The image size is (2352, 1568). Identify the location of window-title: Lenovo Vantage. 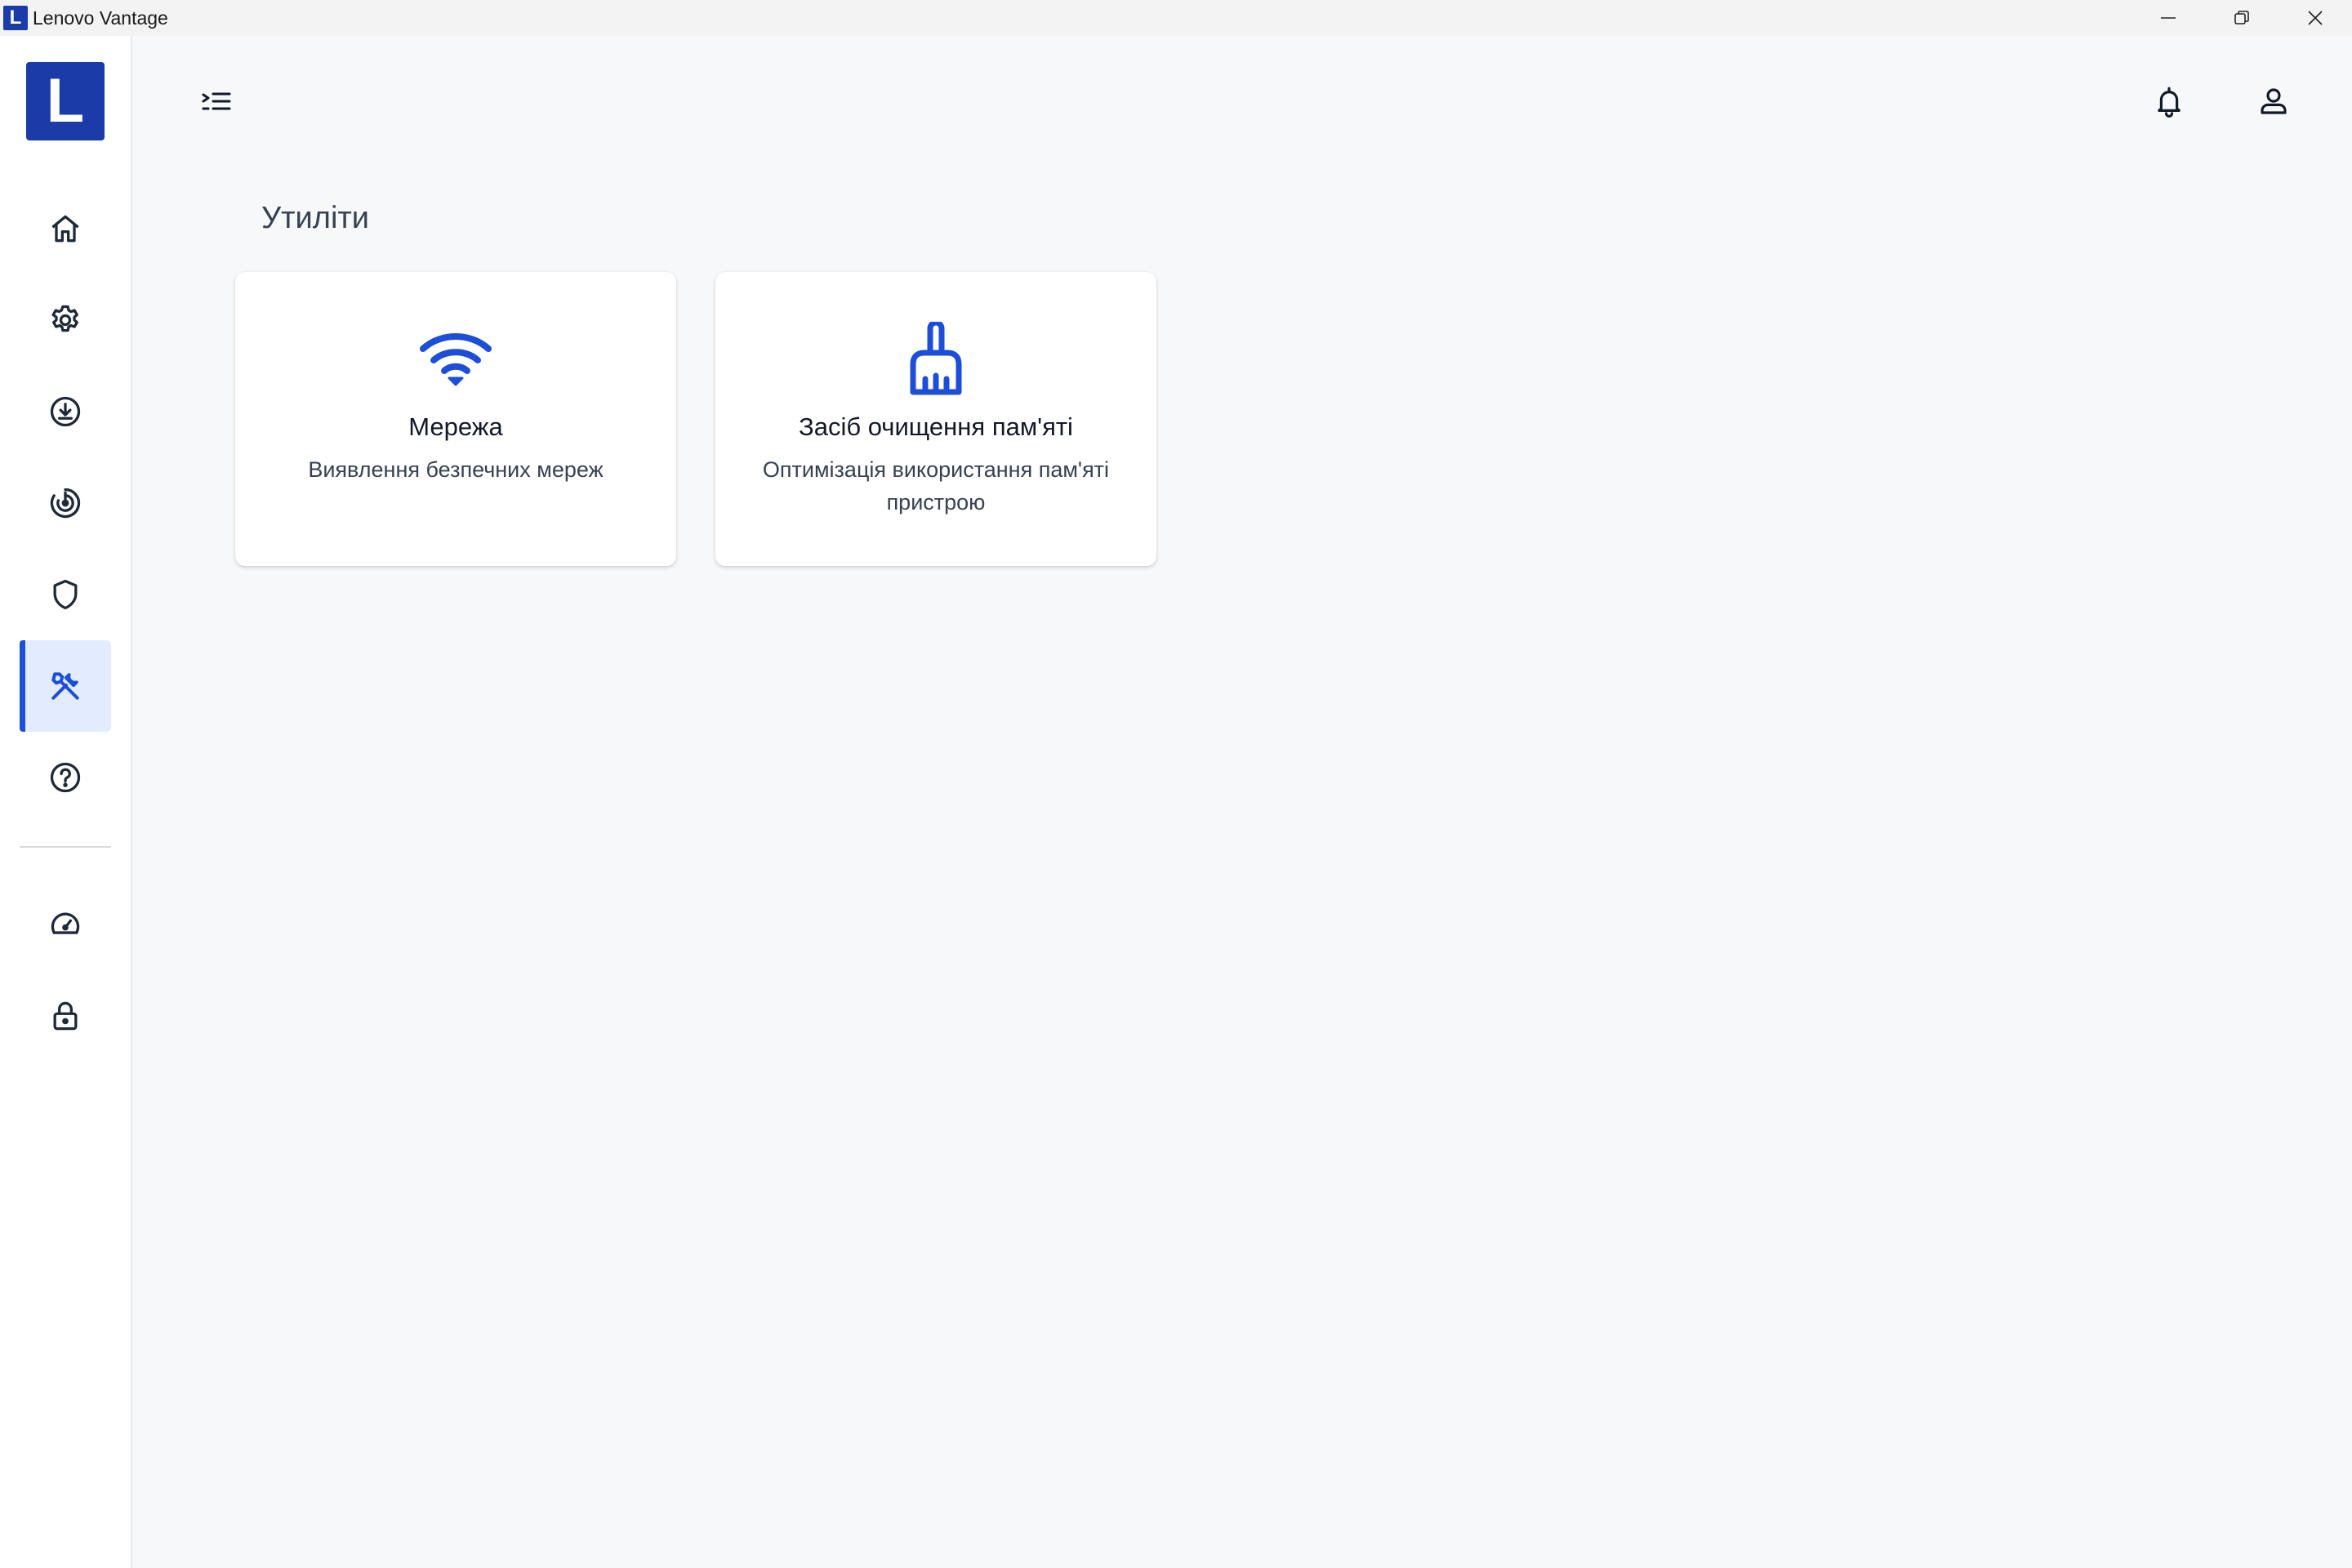
(100, 18).